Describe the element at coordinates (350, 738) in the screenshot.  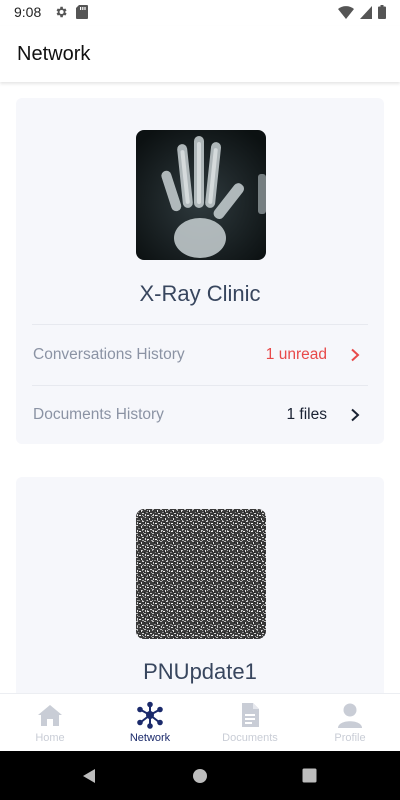
I see `nav-label: Profile` at that location.